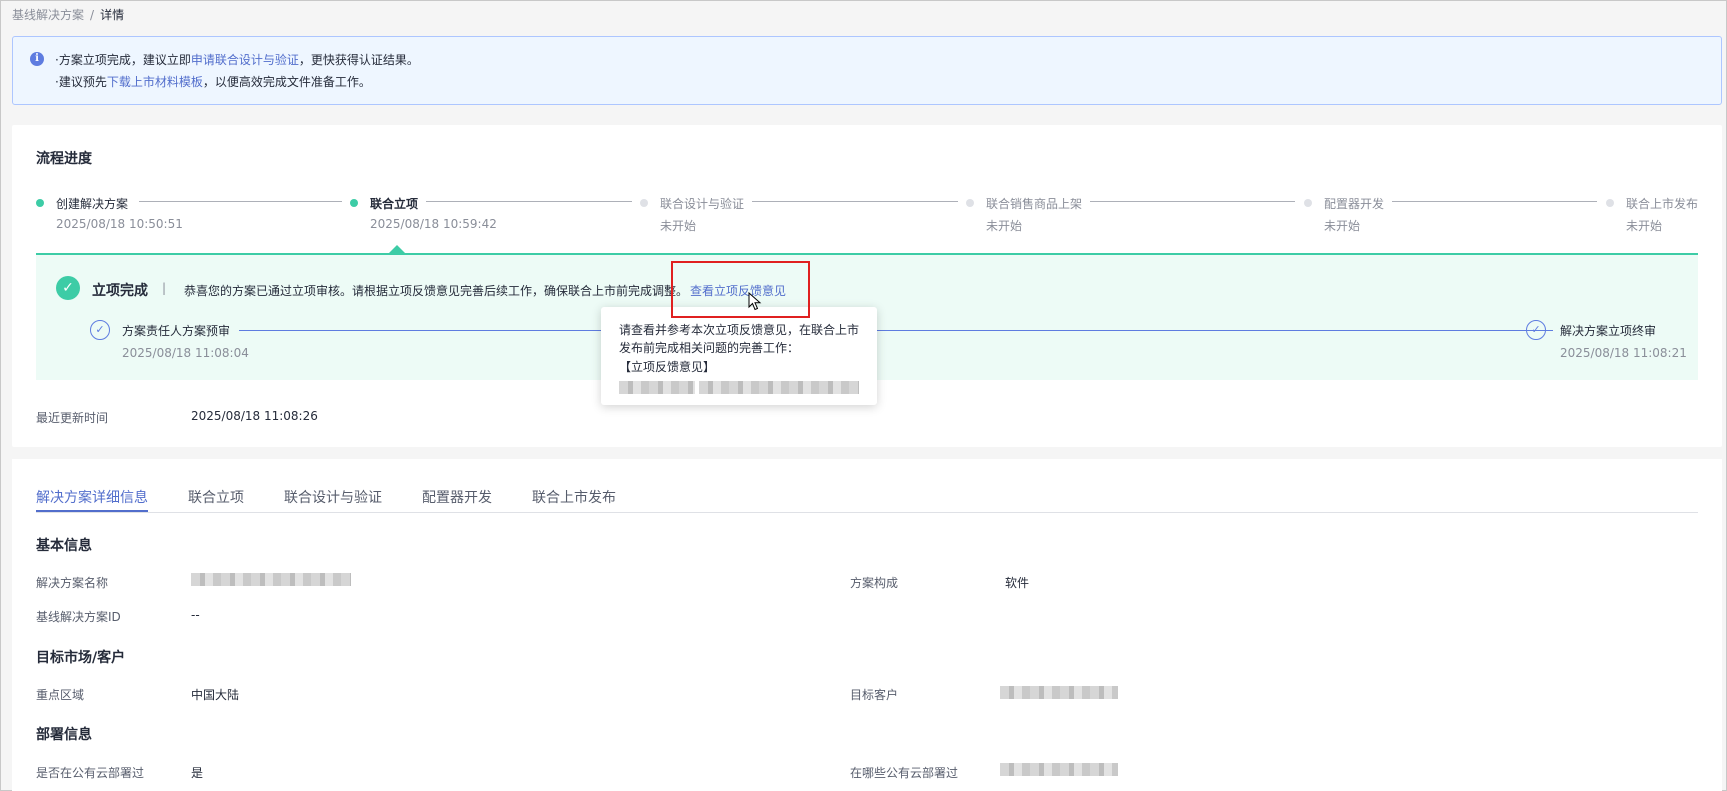  Describe the element at coordinates (709, 348) in the screenshot. I see `tooltip-line-2: 发布前完成相关问题的完善工作：` at that location.